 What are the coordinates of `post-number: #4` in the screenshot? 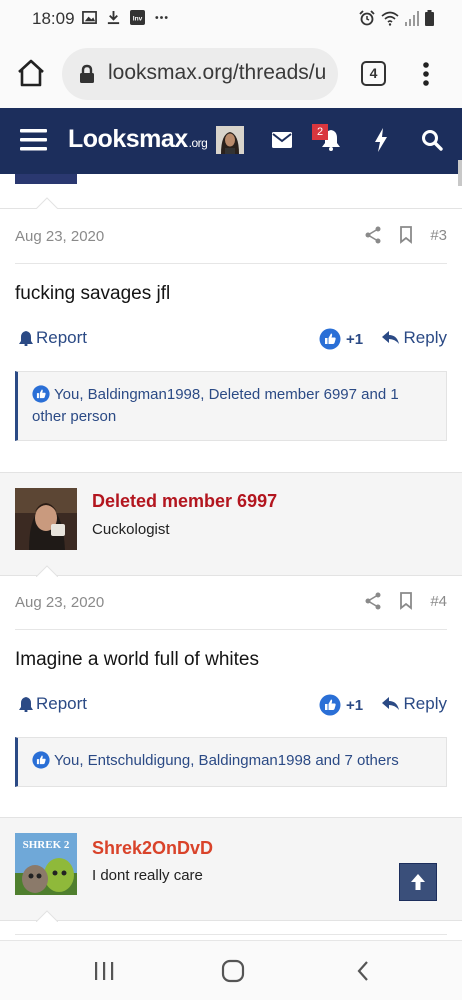 It's located at (438, 601).